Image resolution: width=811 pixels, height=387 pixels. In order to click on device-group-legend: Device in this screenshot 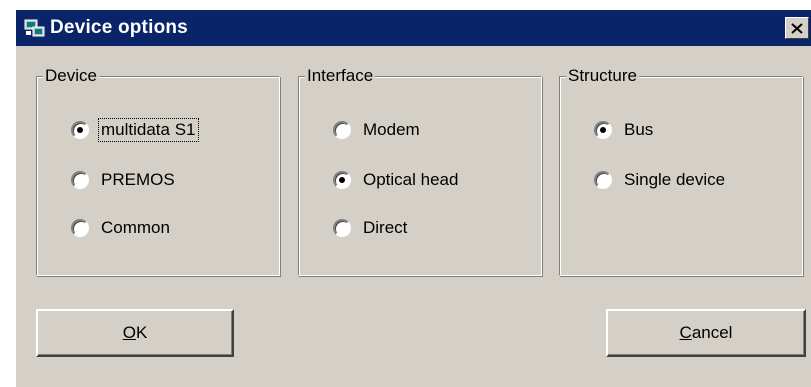, I will do `click(71, 76)`.